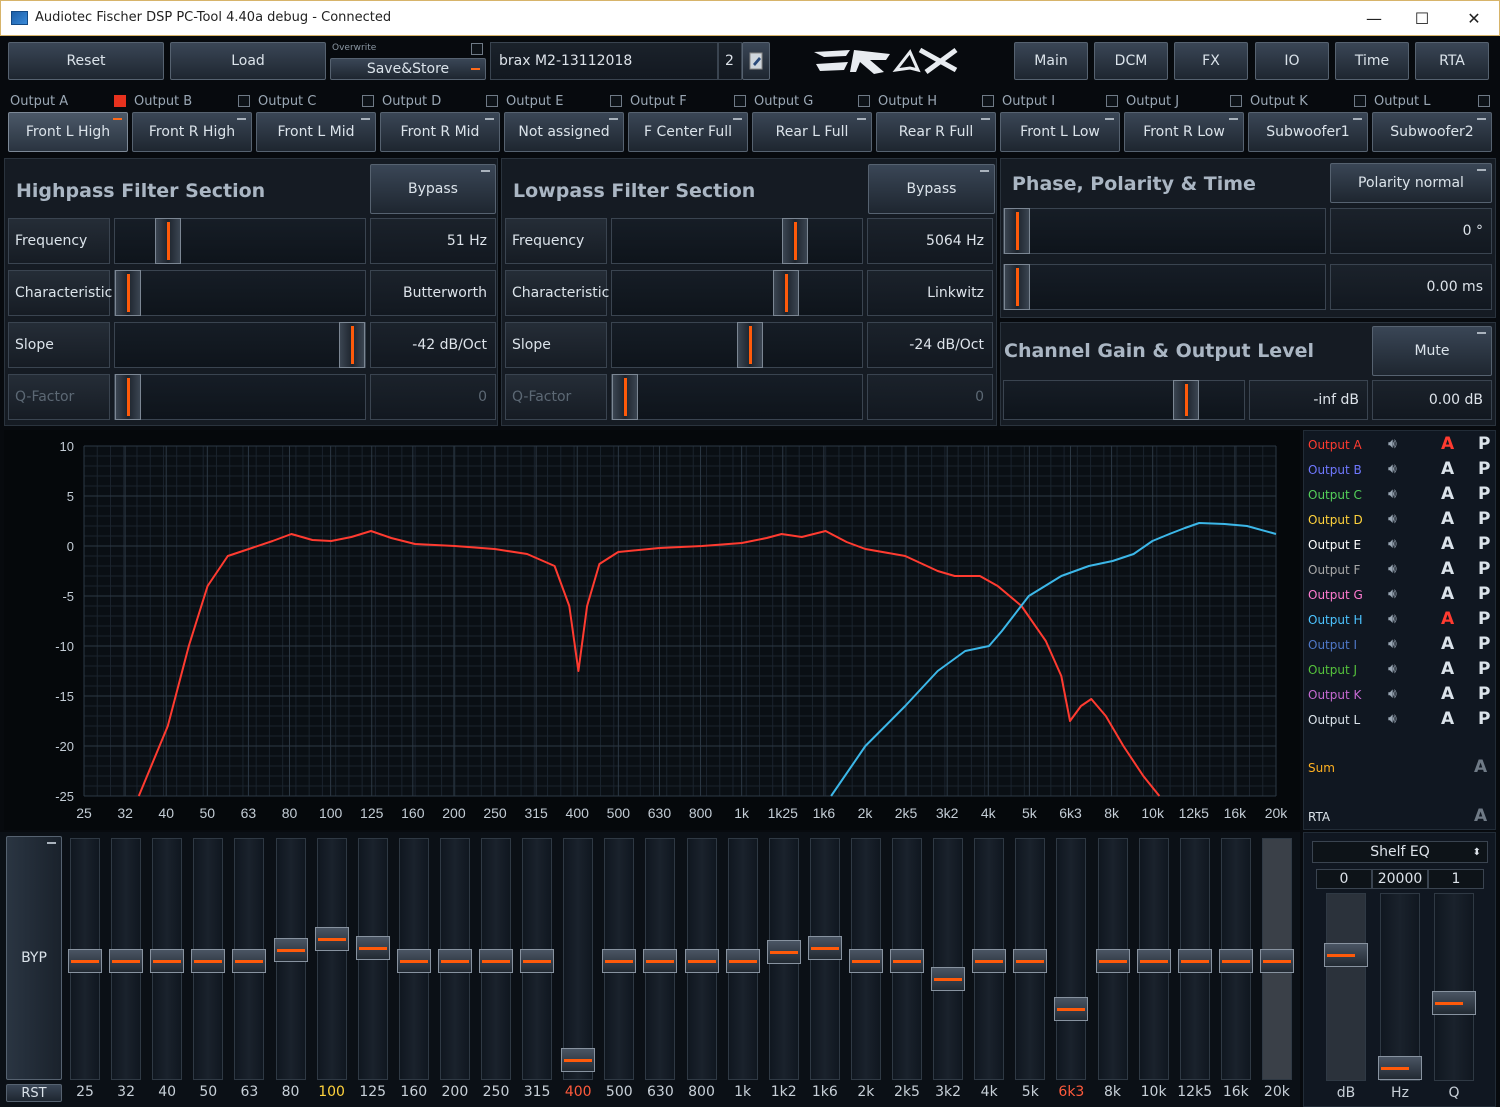  I want to click on legend-channel-label: Output A, so click(1335, 445).